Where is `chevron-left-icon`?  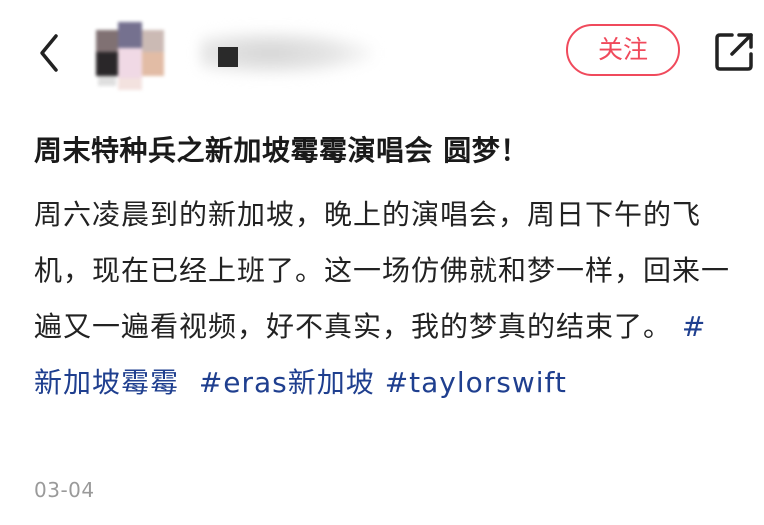
chevron-left-icon is located at coordinates (49, 53).